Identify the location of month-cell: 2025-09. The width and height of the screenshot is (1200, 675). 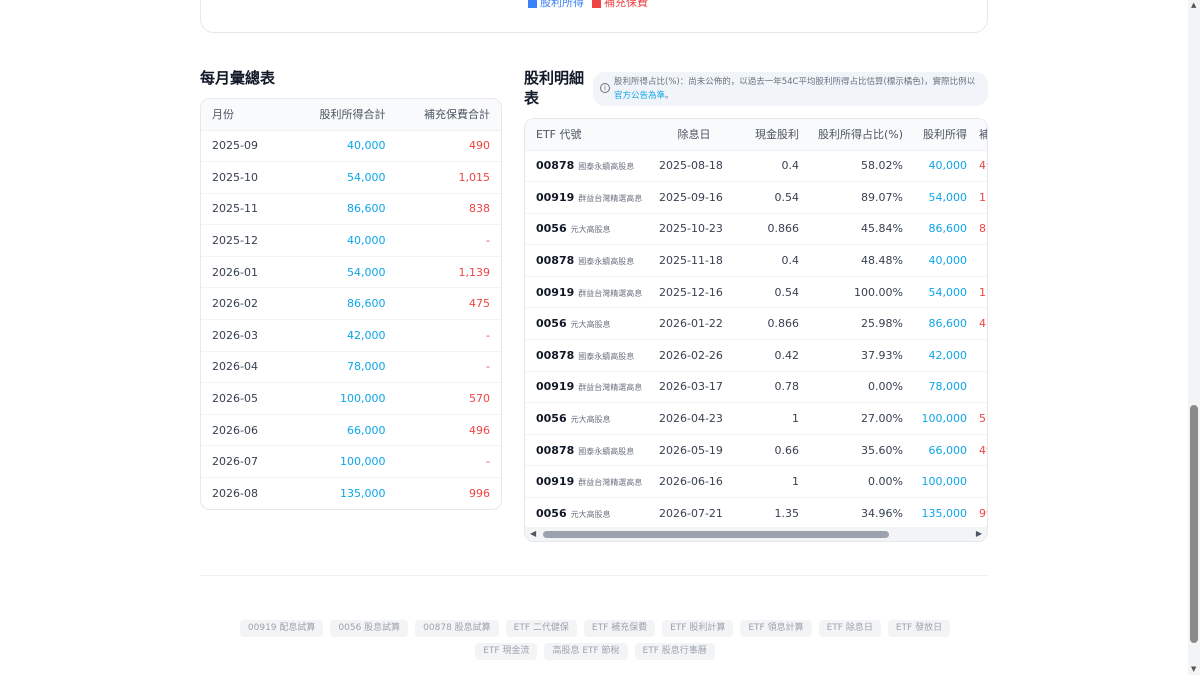
(244, 146).